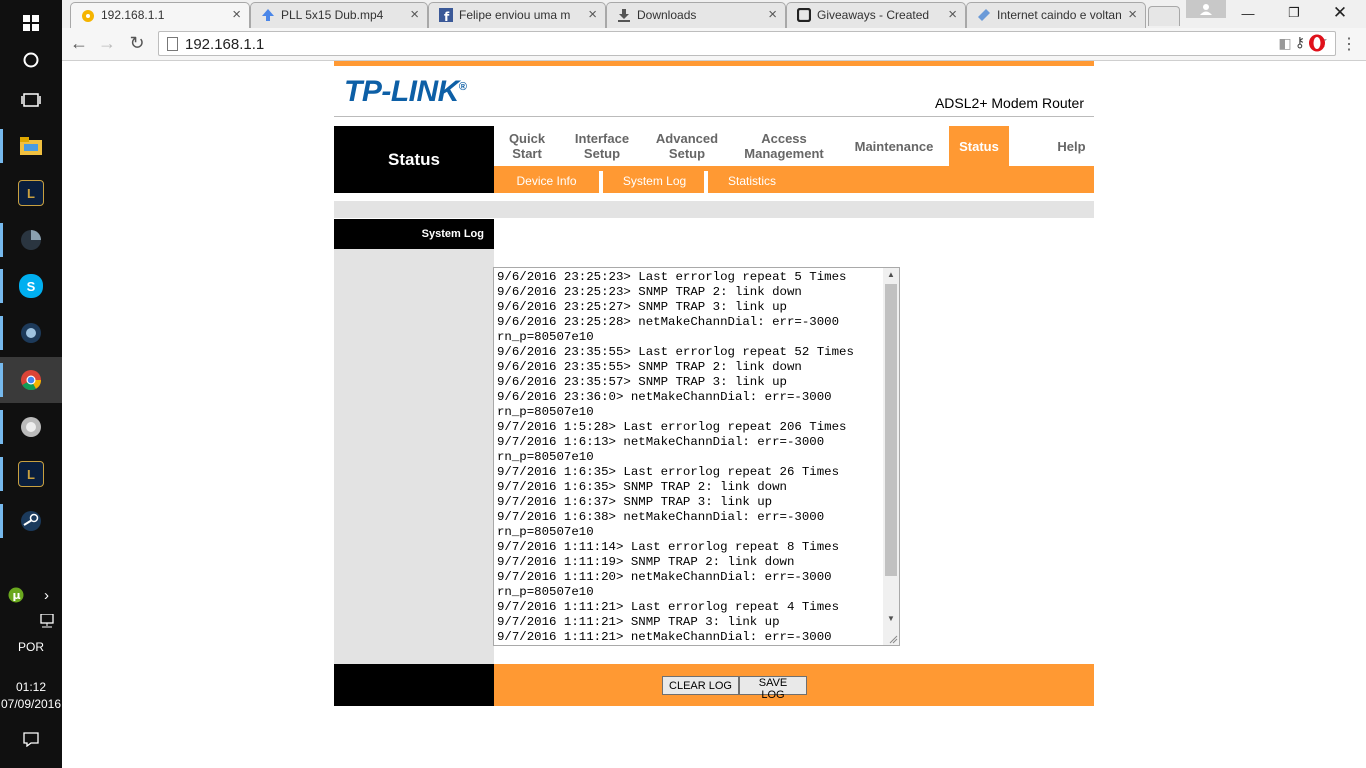  Describe the element at coordinates (1349, 44) in the screenshot. I see `chrome-menu-button: ⋮` at that location.